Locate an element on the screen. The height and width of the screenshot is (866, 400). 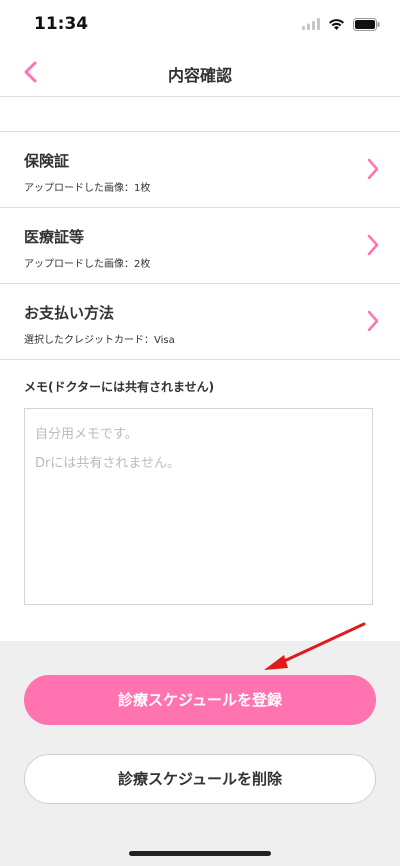
row-subtitle: アップロードした画像：1枚 is located at coordinates (87, 188).